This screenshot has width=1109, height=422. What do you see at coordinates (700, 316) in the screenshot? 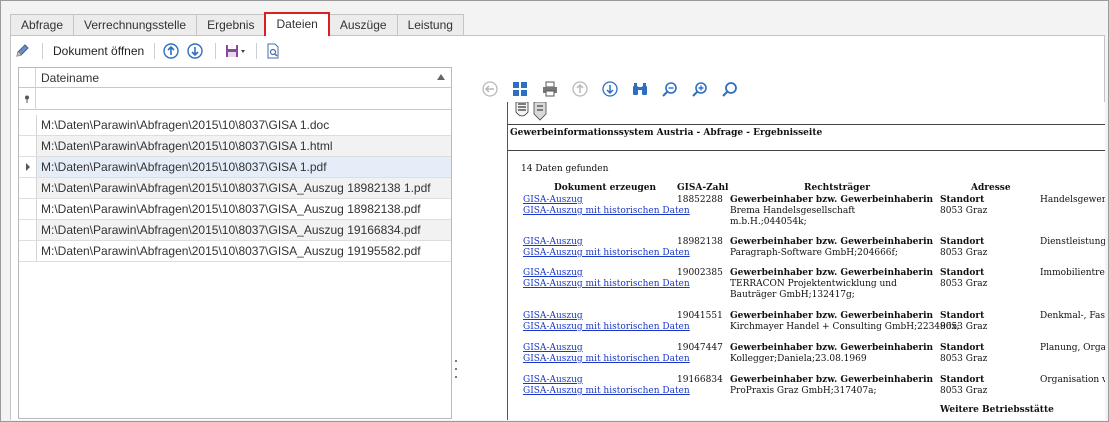
I see `gisa-number: 19041551` at bounding box center [700, 316].